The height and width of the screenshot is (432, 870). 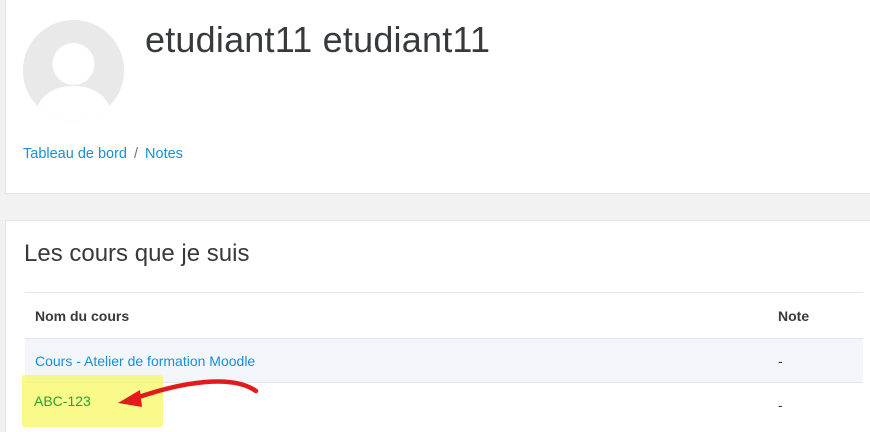 What do you see at coordinates (62, 401) in the screenshot?
I see `course-link-highlighted: ABC-123` at bounding box center [62, 401].